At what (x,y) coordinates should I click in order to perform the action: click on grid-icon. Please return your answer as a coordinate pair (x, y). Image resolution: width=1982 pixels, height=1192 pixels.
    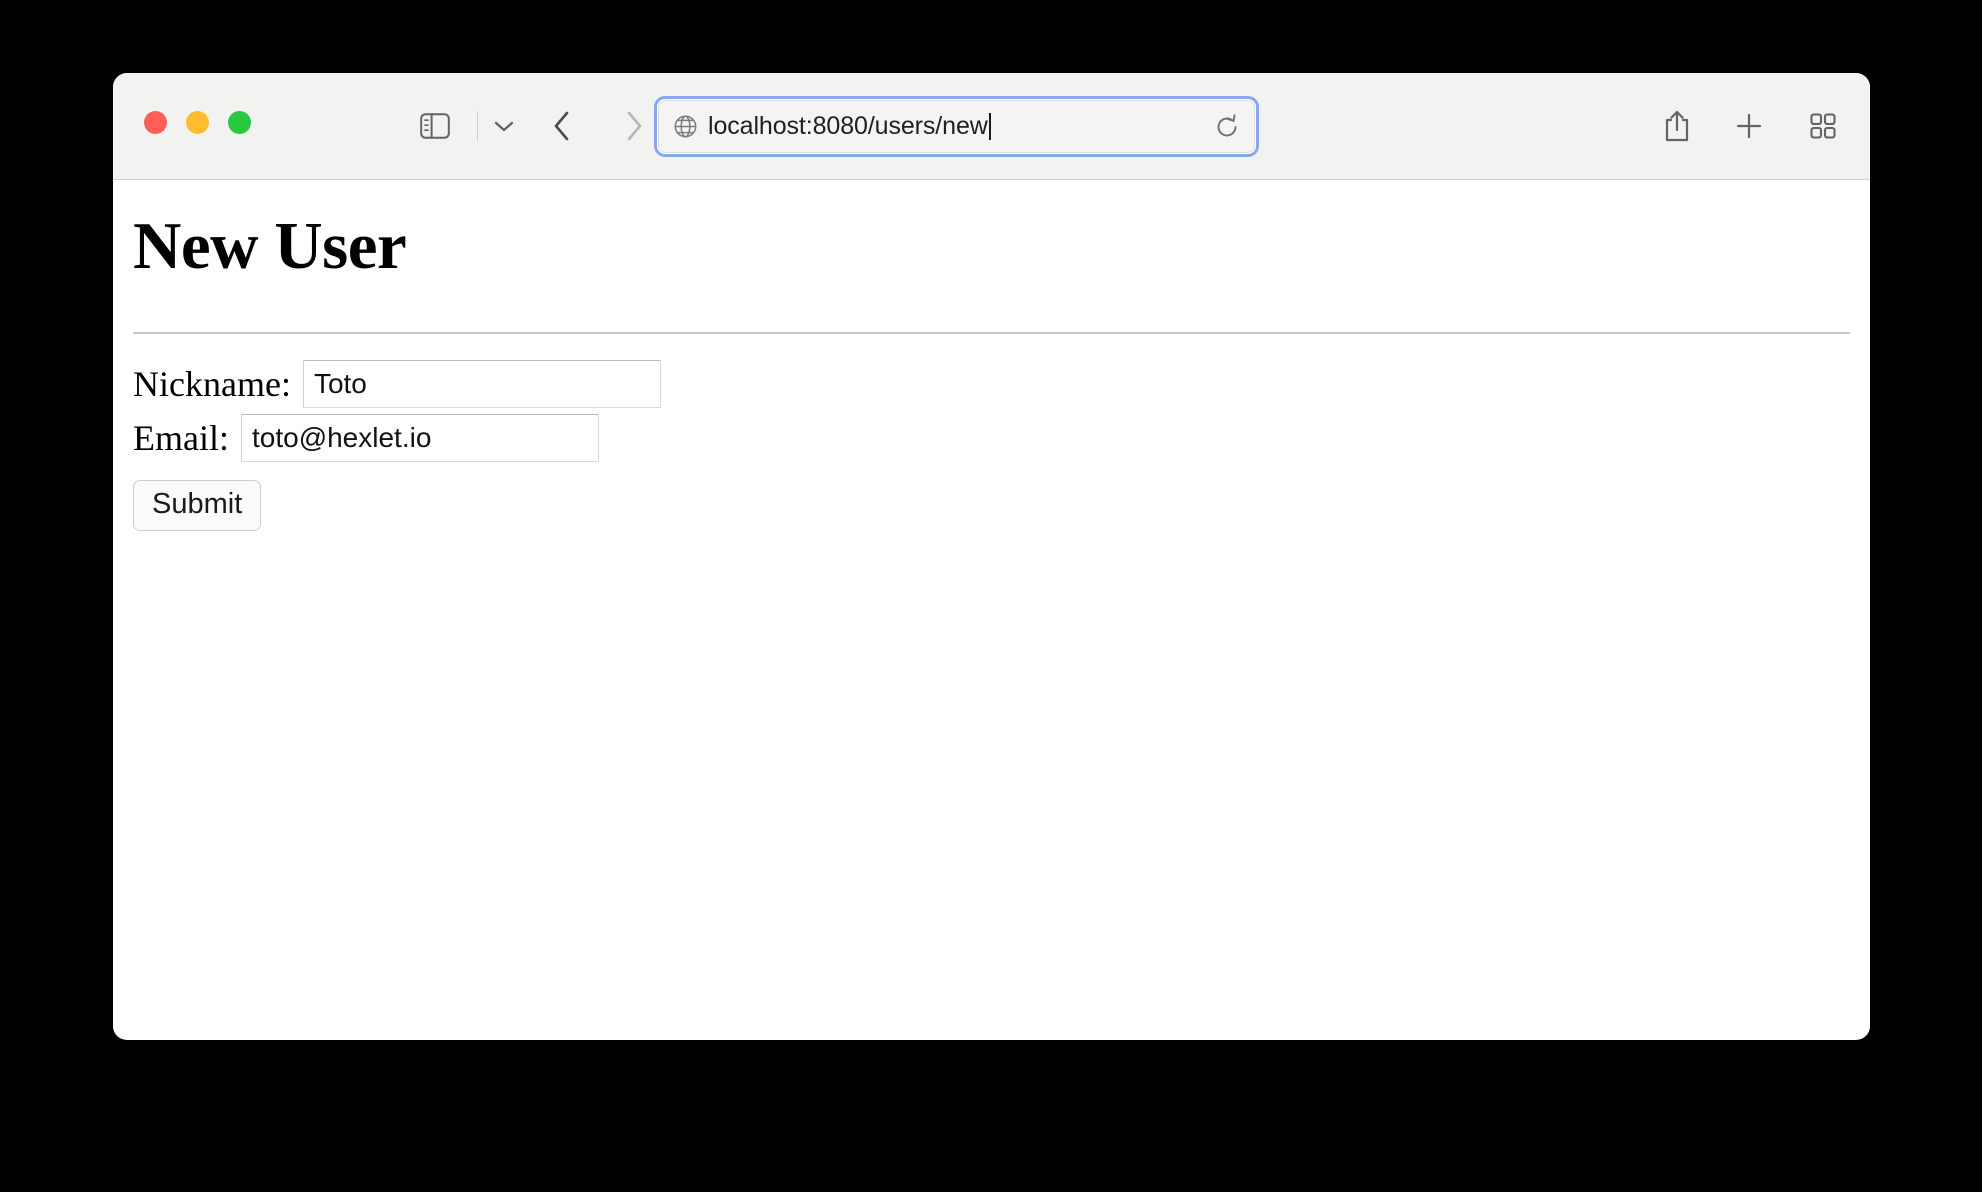
    Looking at the image, I should click on (1823, 126).